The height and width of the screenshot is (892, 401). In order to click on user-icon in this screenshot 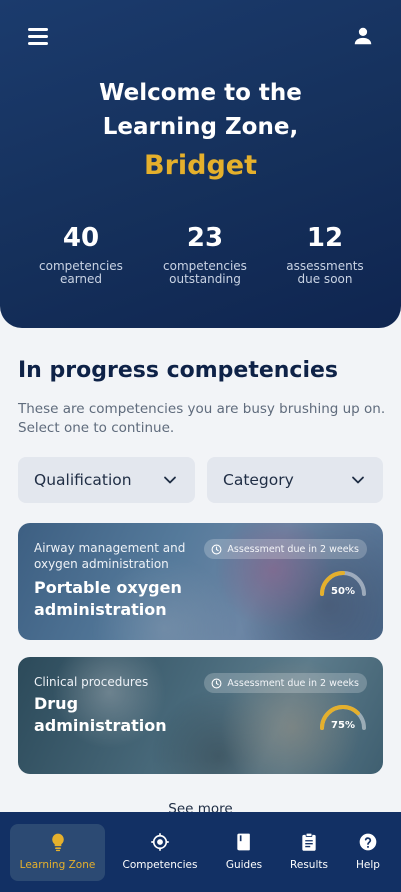, I will do `click(363, 36)`.